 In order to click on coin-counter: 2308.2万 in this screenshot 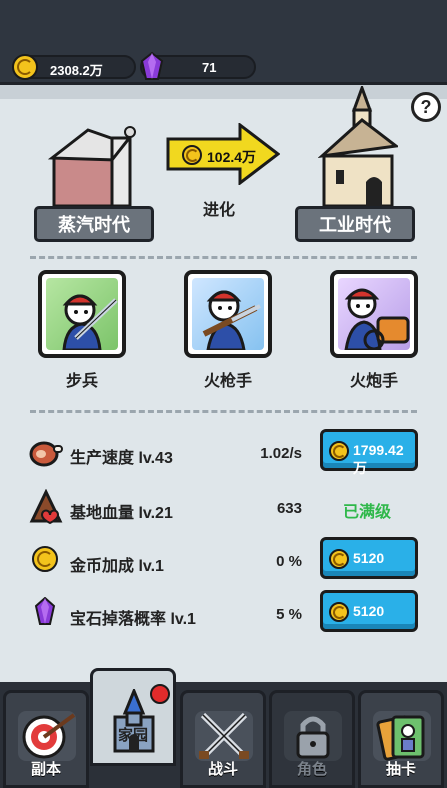, I will do `click(74, 67)`.